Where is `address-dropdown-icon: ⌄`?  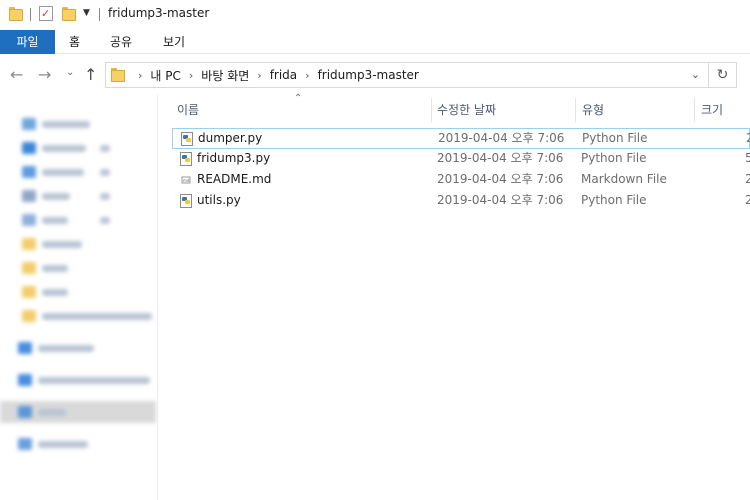 address-dropdown-icon: ⌄ is located at coordinates (695, 74).